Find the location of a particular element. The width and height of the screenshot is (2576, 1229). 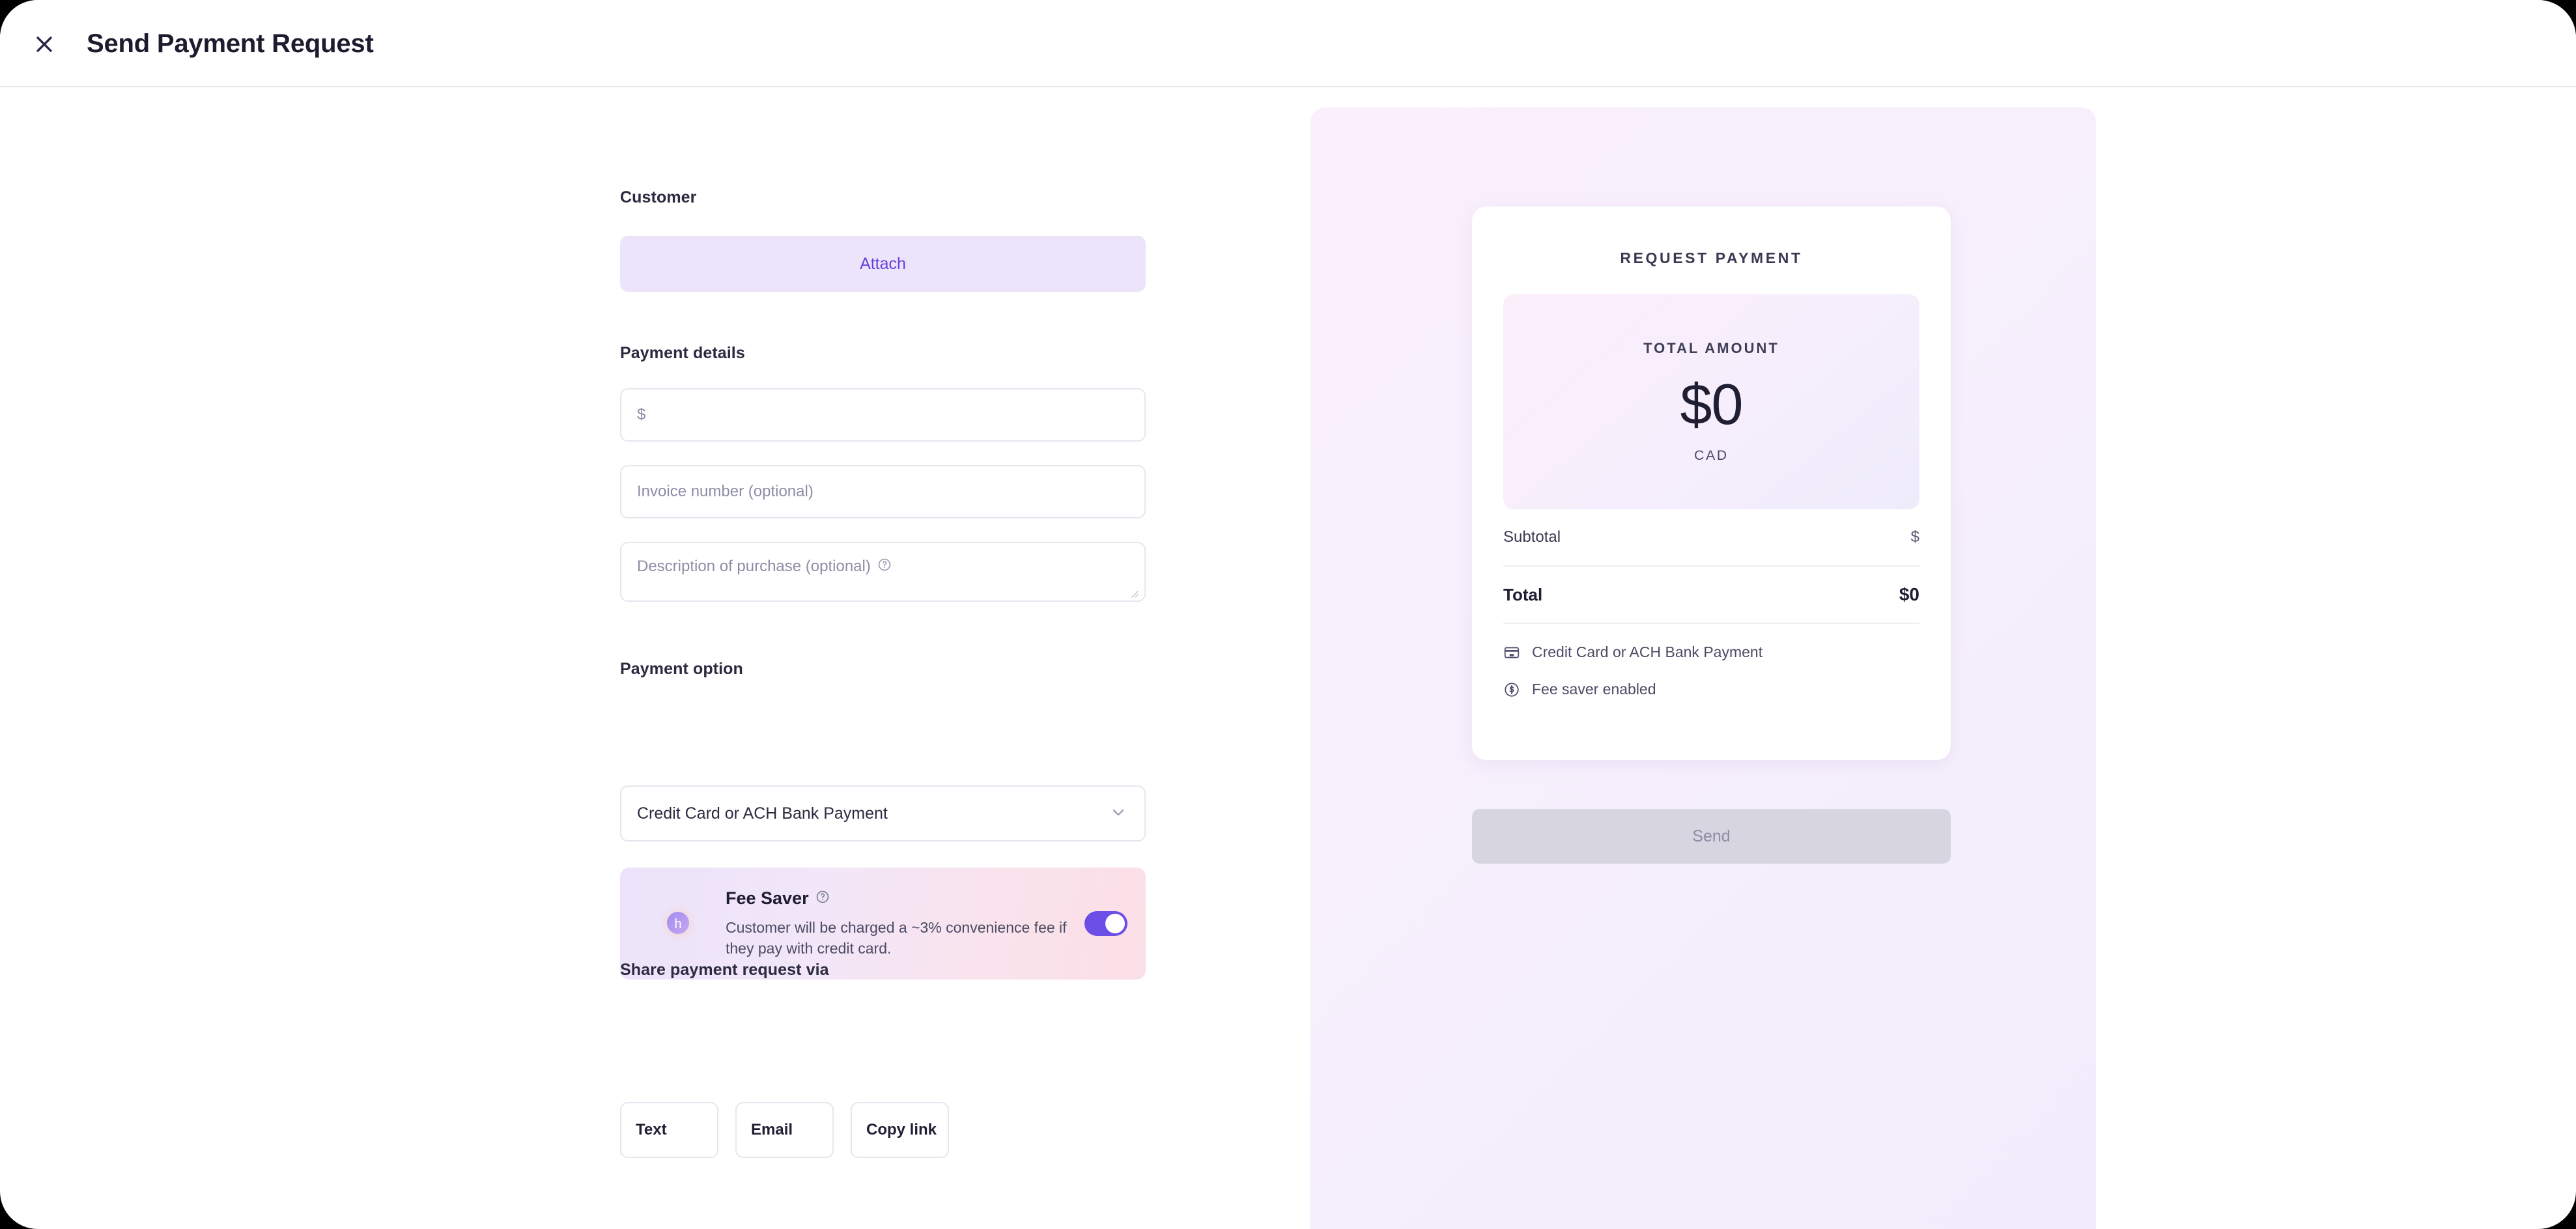

window-header: Send Payment Request is located at coordinates (1288, 43).